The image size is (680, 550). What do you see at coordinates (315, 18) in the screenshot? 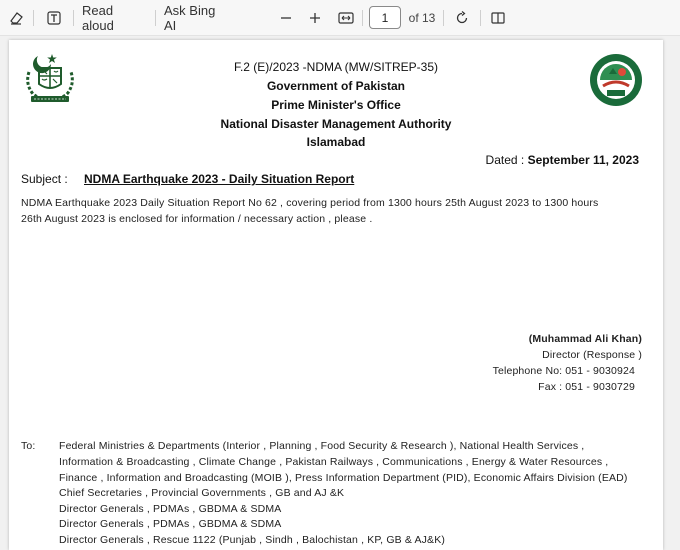
I see `zoom-in-icon` at bounding box center [315, 18].